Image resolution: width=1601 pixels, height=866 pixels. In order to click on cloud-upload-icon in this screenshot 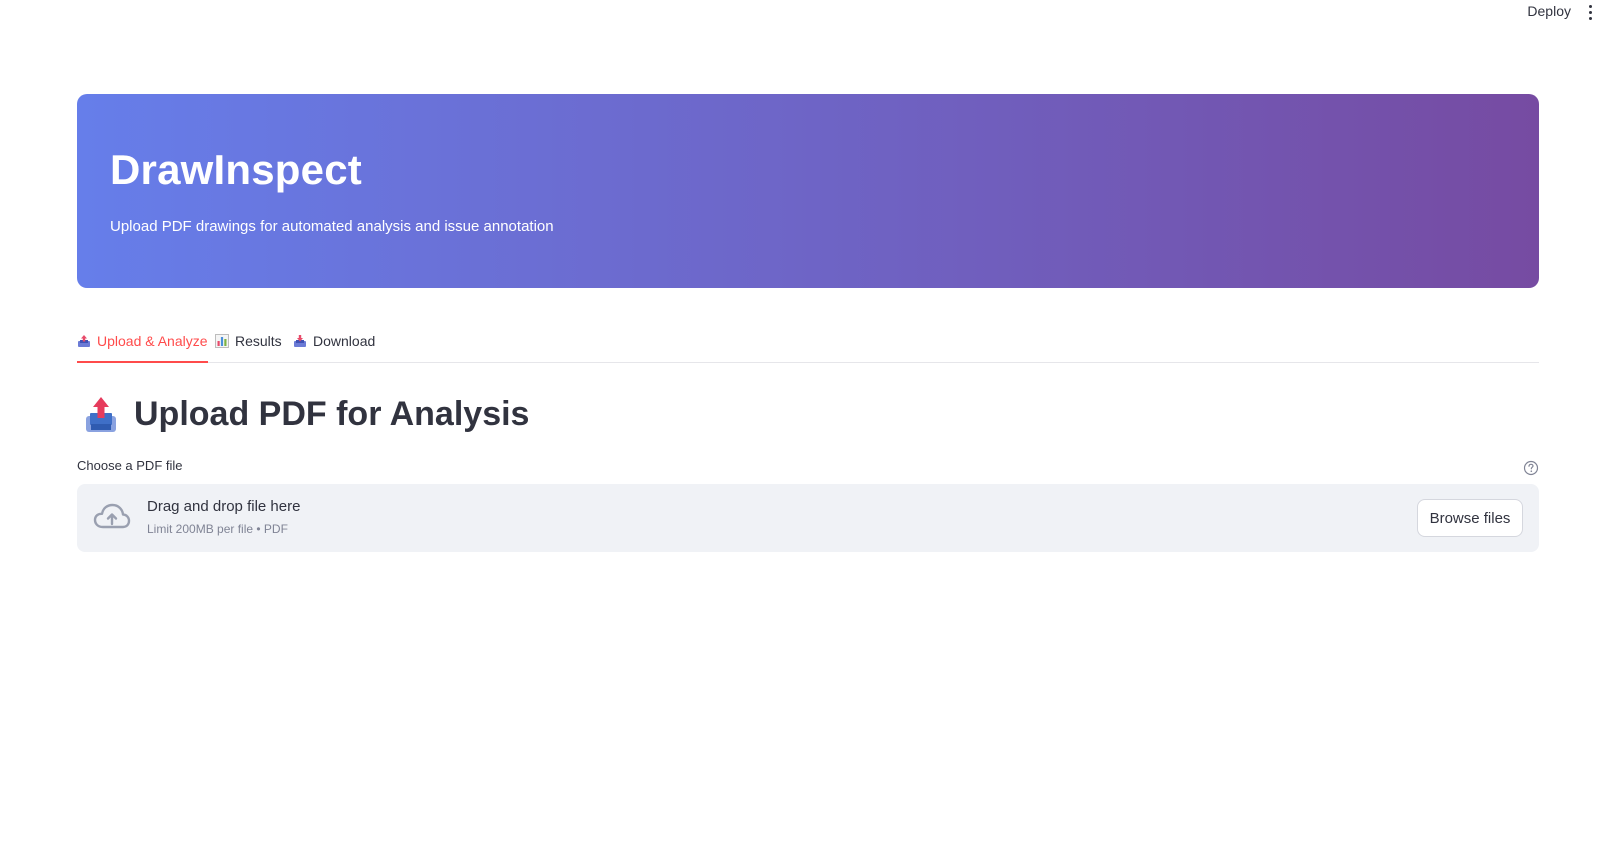, I will do `click(112, 516)`.